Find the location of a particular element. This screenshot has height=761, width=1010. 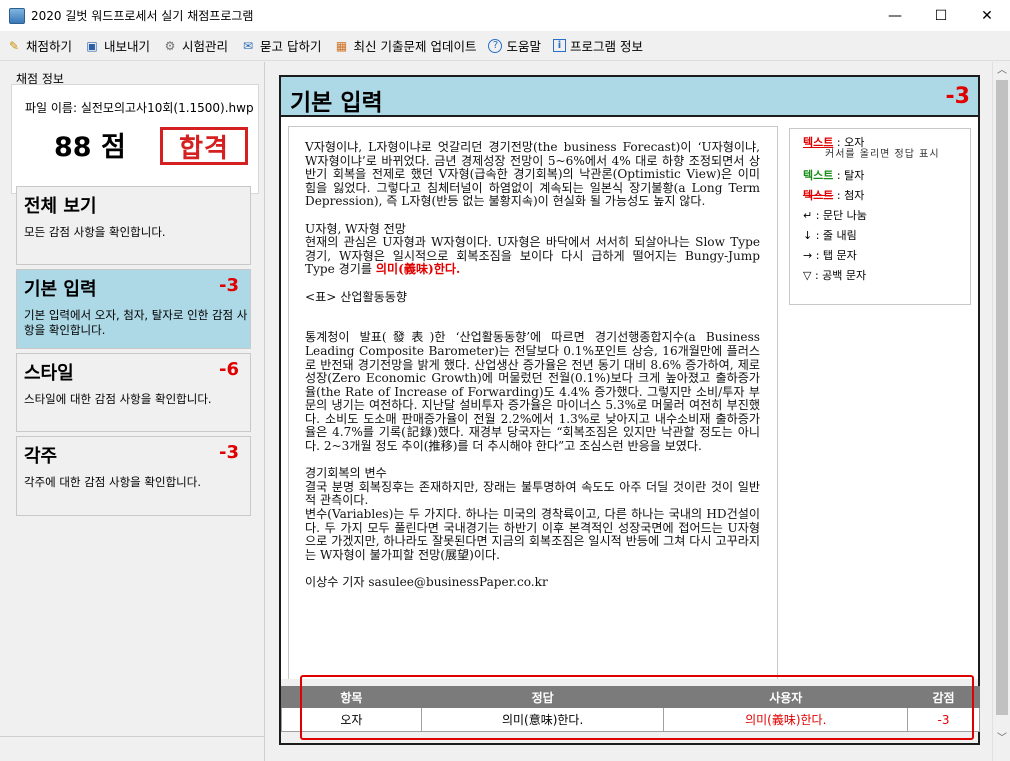

menu-about: i 프로그램 정보 is located at coordinates (598, 45).